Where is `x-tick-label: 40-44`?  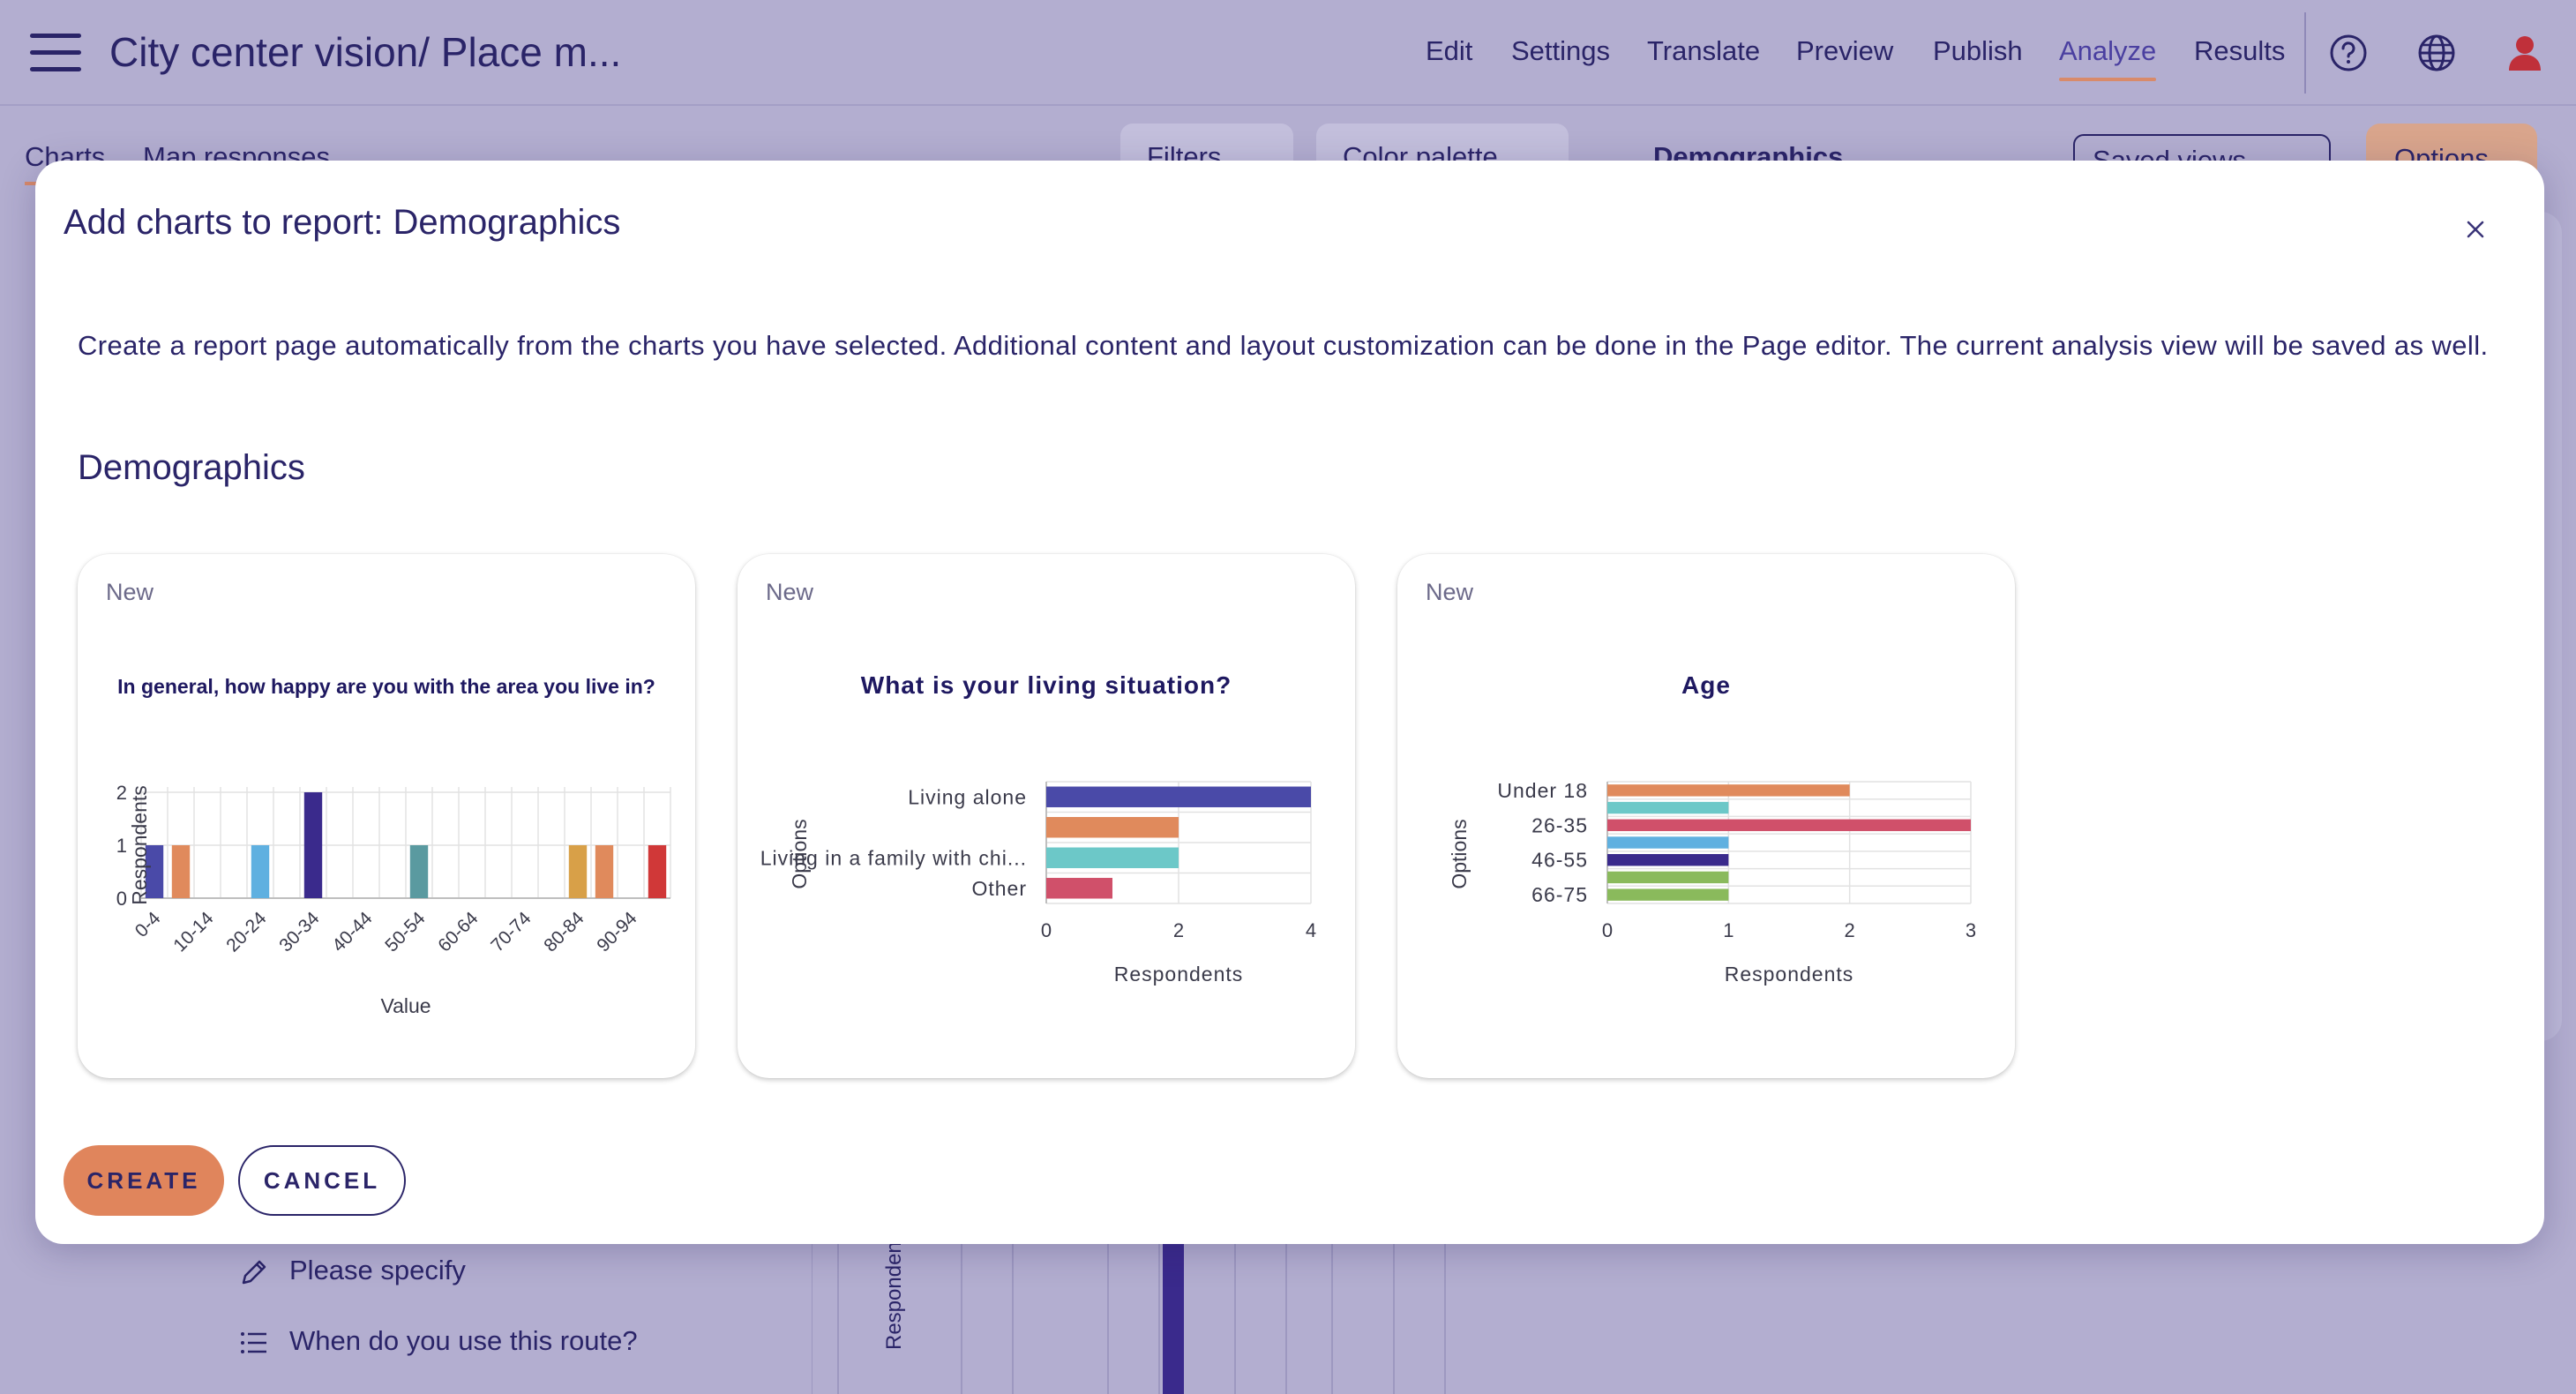
x-tick-label: 40-44 is located at coordinates (352, 932).